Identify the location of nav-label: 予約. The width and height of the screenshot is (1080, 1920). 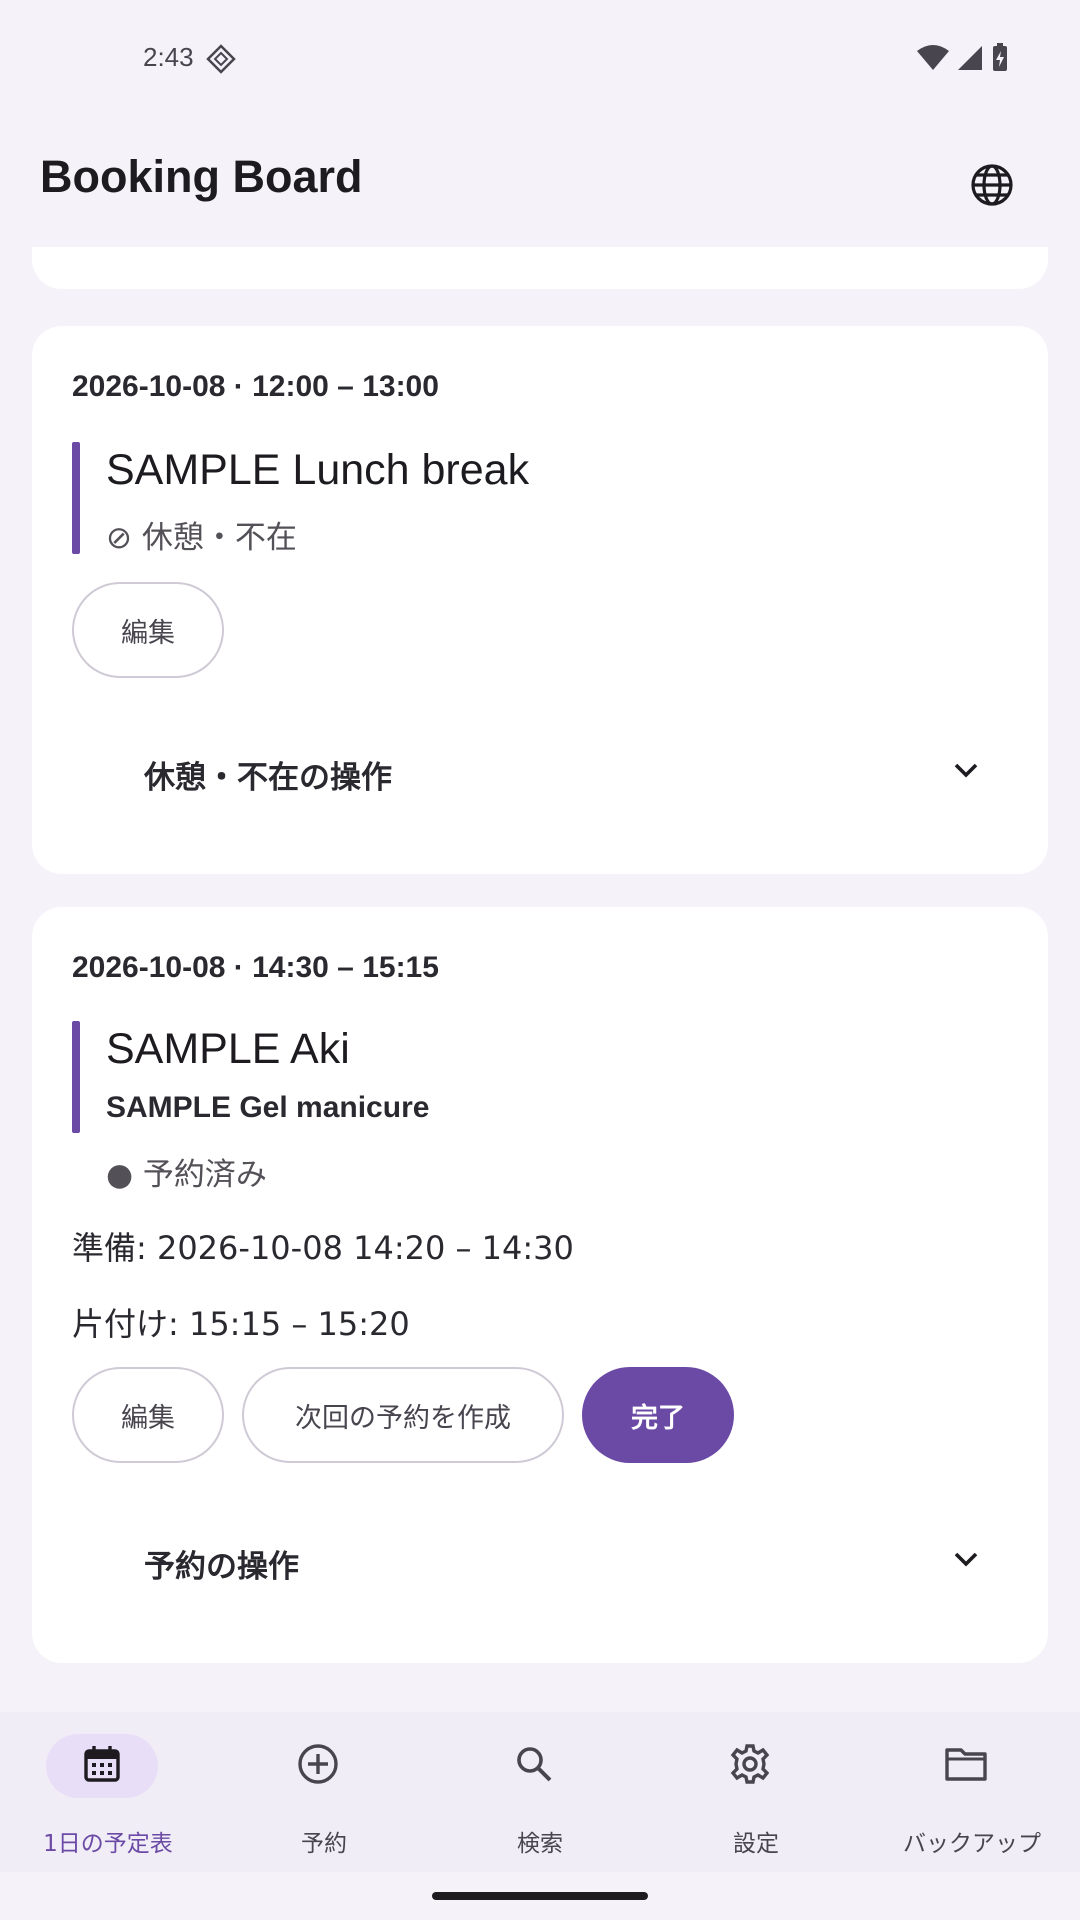
(324, 1844).